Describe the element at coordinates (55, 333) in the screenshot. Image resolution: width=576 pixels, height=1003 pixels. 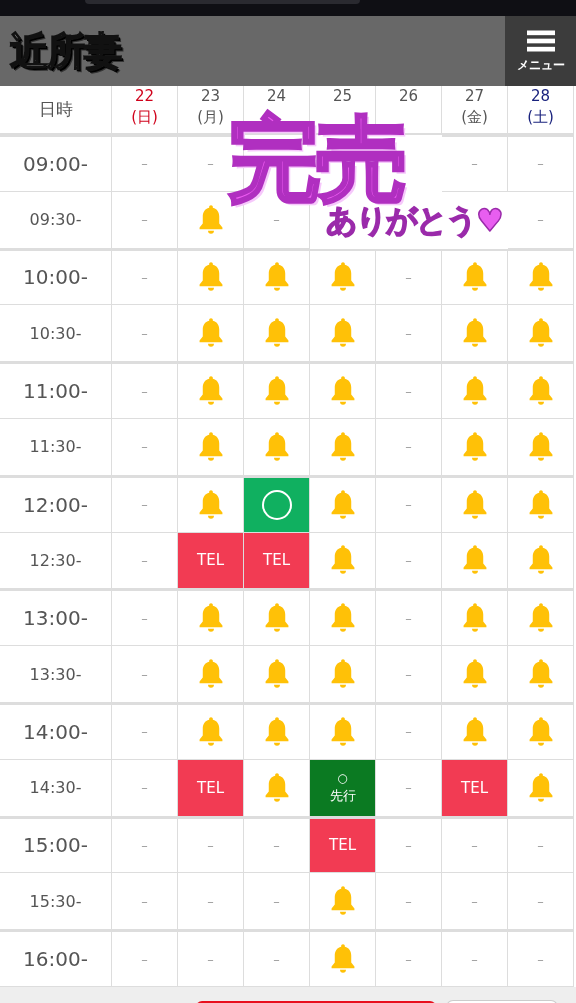
I see `time-label: 10:30-` at that location.